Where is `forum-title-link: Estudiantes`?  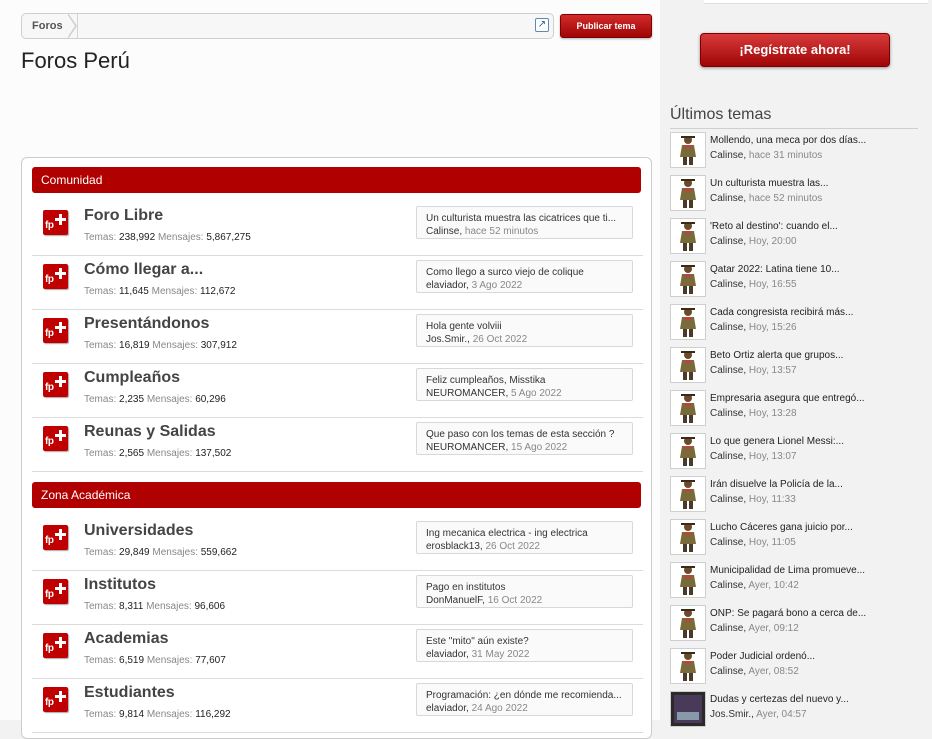 forum-title-link: Estudiantes is located at coordinates (129, 693).